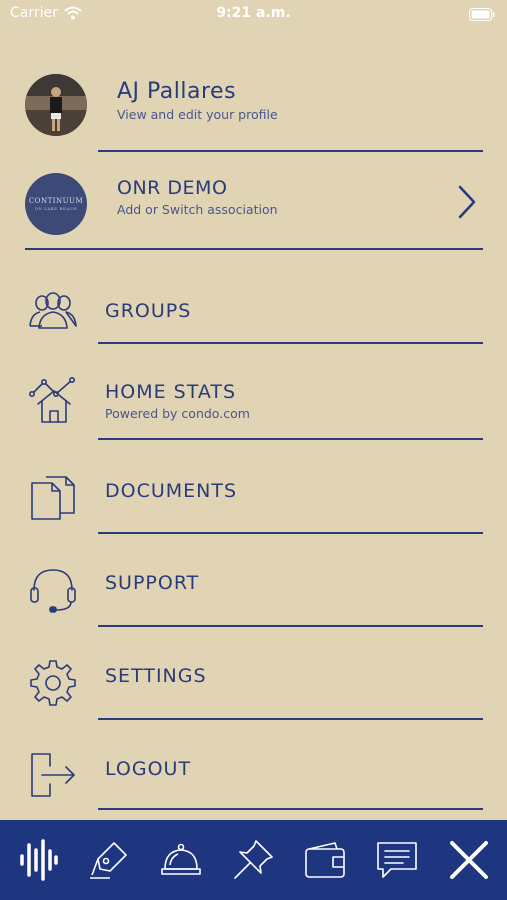 The image size is (507, 900). I want to click on profile-name: AJ Pallares, so click(177, 91).